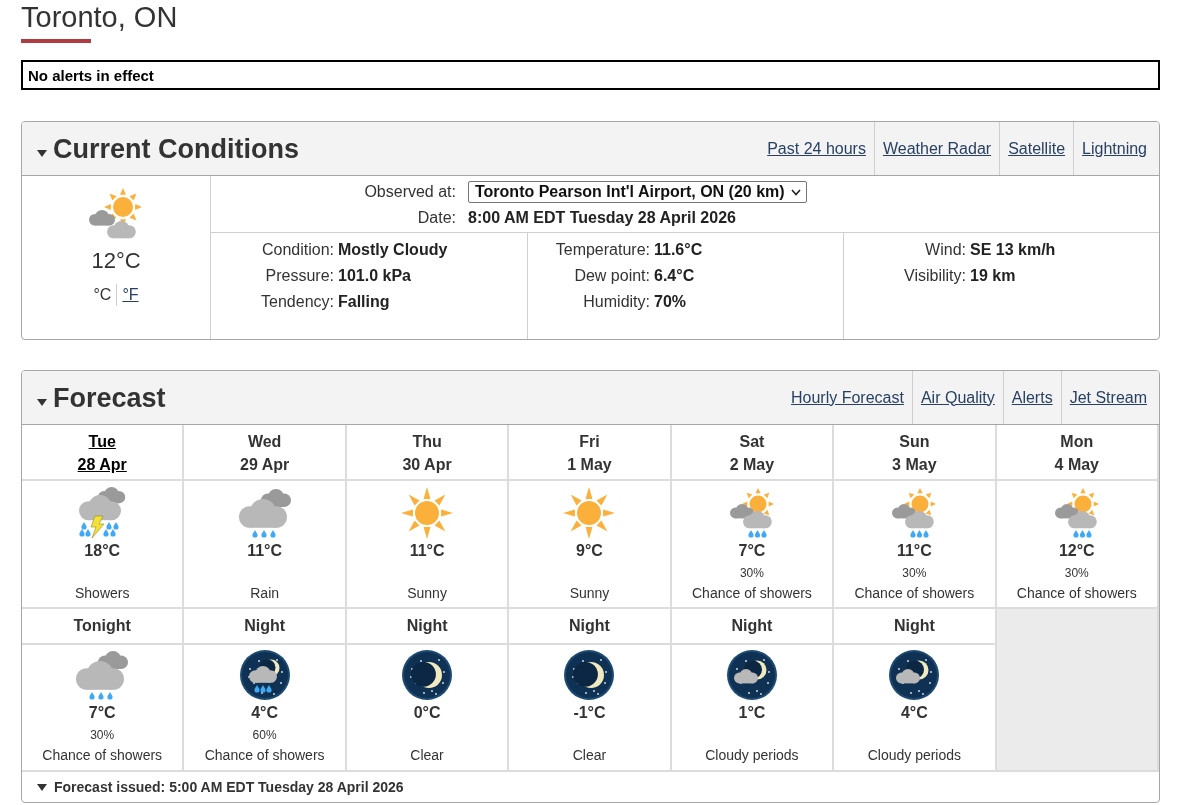 Image resolution: width=1178 pixels, height=805 pixels. Describe the element at coordinates (102, 295) in the screenshot. I see `unit-label: °C` at that location.